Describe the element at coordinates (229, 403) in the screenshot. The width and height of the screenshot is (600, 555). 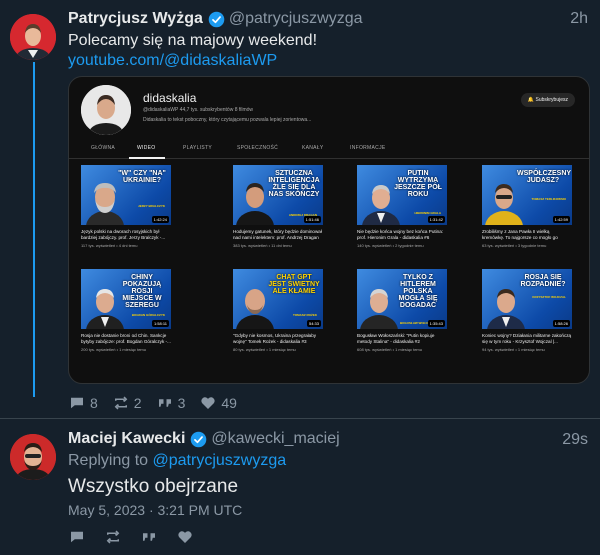
I see `like-count: 49` at that location.